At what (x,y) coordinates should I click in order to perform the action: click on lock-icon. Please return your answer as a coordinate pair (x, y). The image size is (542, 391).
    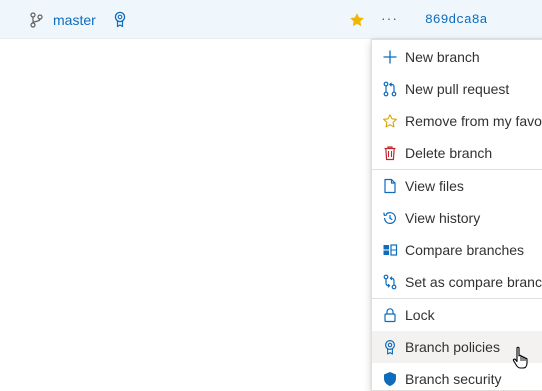
    Looking at the image, I should click on (390, 315).